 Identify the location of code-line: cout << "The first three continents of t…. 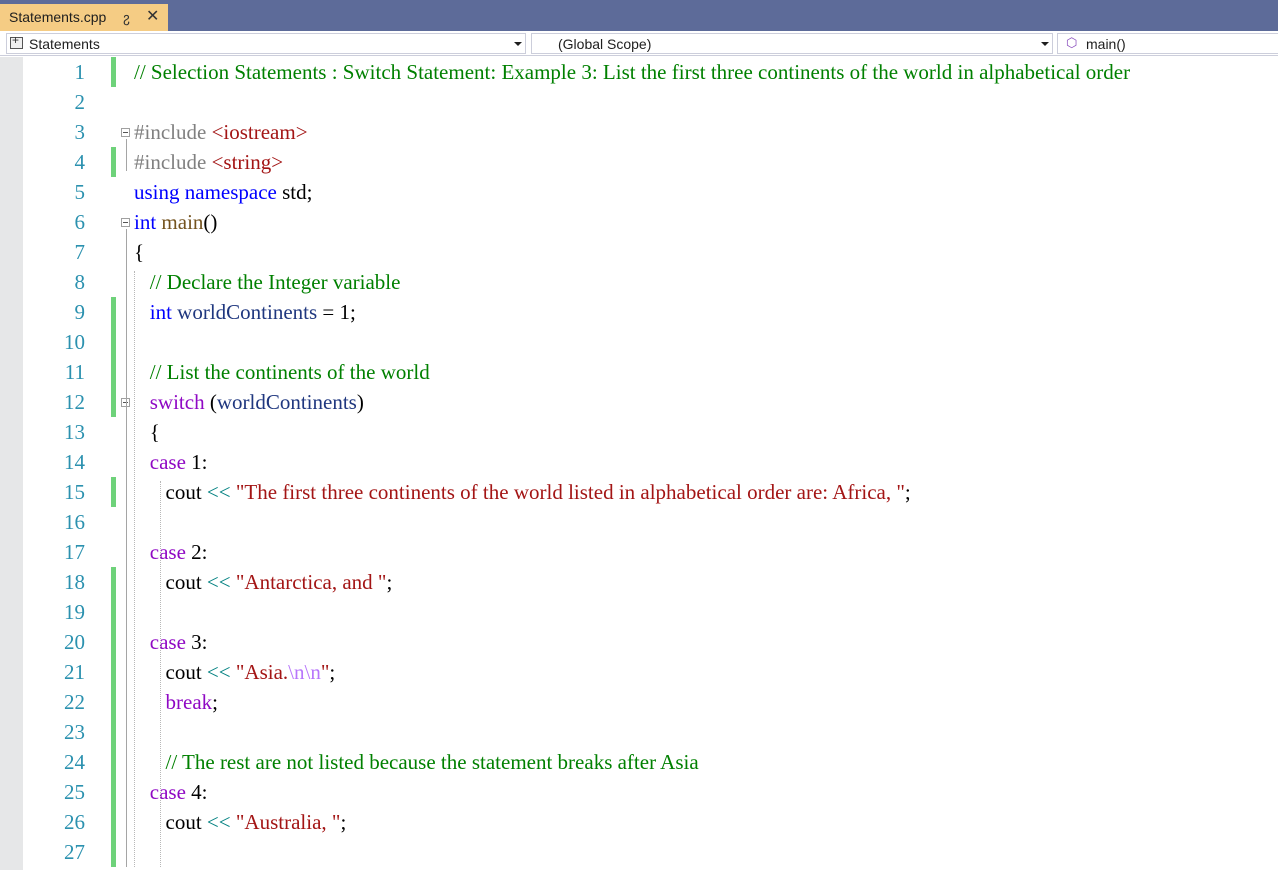
(706, 492).